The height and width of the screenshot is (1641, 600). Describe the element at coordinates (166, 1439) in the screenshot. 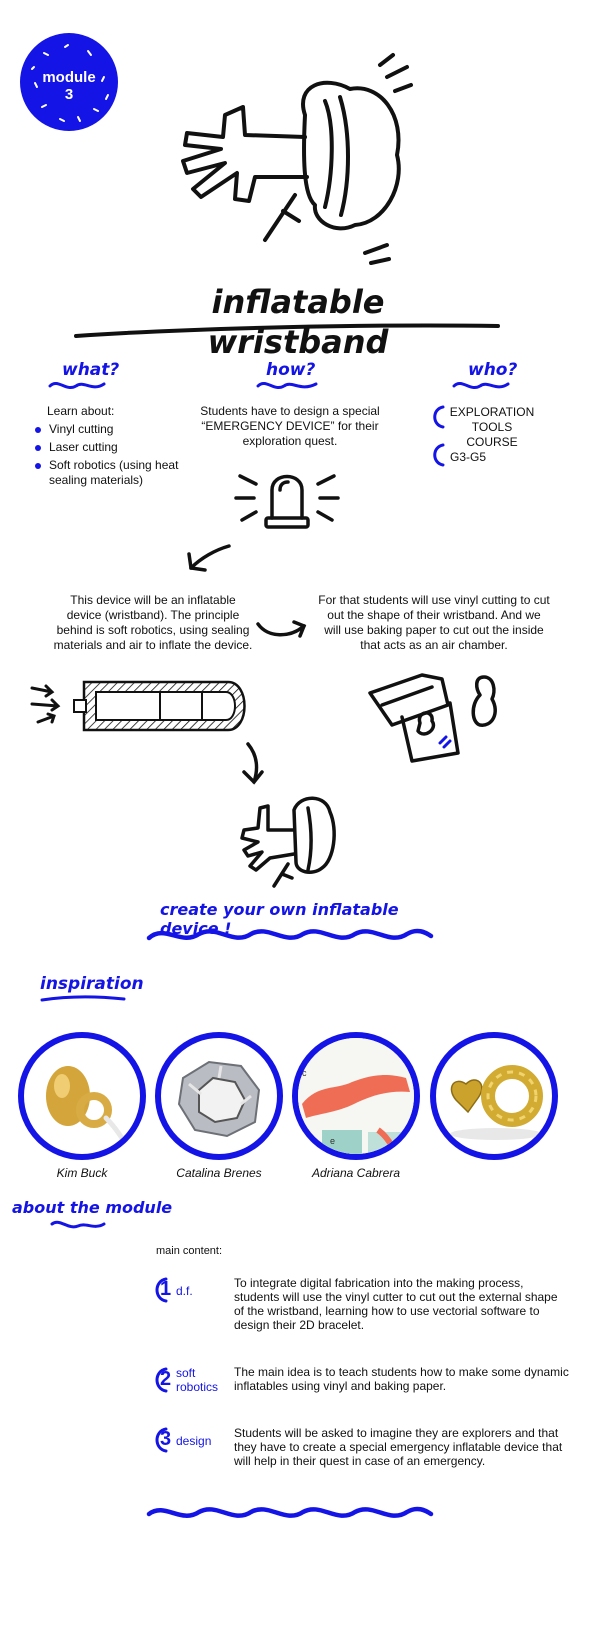

I see `item-number: 3` at that location.